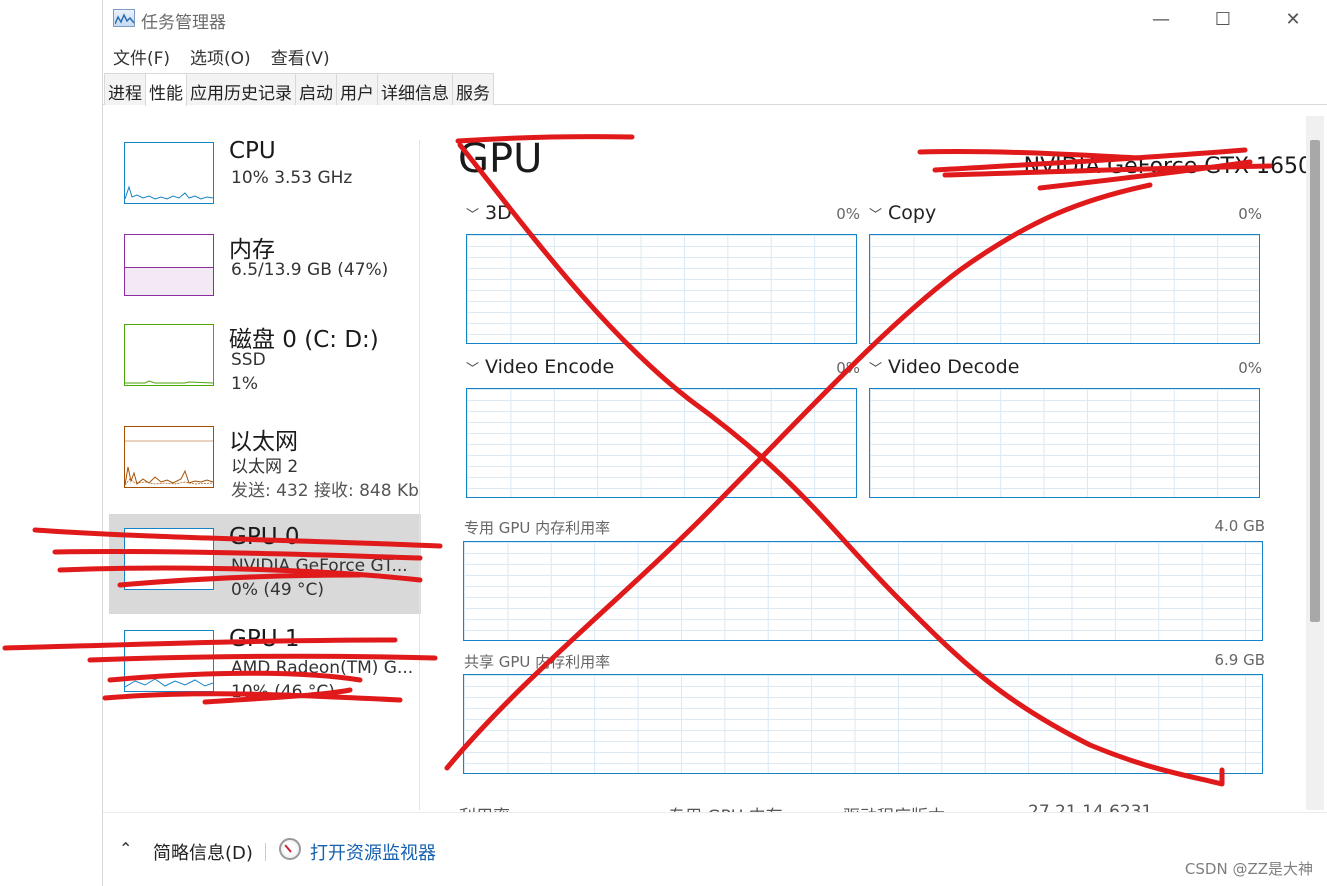 Image resolution: width=1327 pixels, height=886 pixels. Describe the element at coordinates (263, 442) in the screenshot. I see `sidebar-item-name: 以太网` at that location.